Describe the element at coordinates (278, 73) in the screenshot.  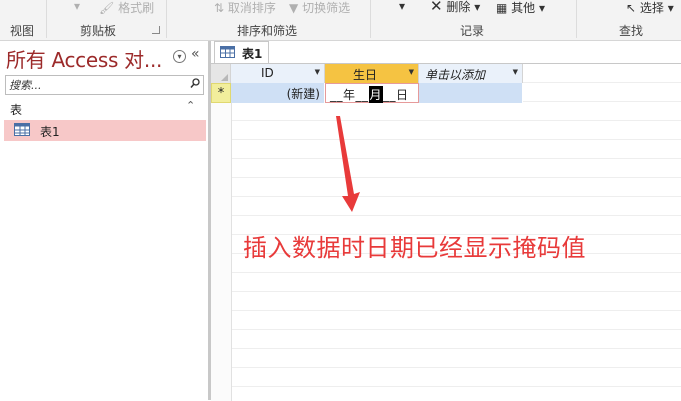
I see `column-header-id: ID ▼` at that location.